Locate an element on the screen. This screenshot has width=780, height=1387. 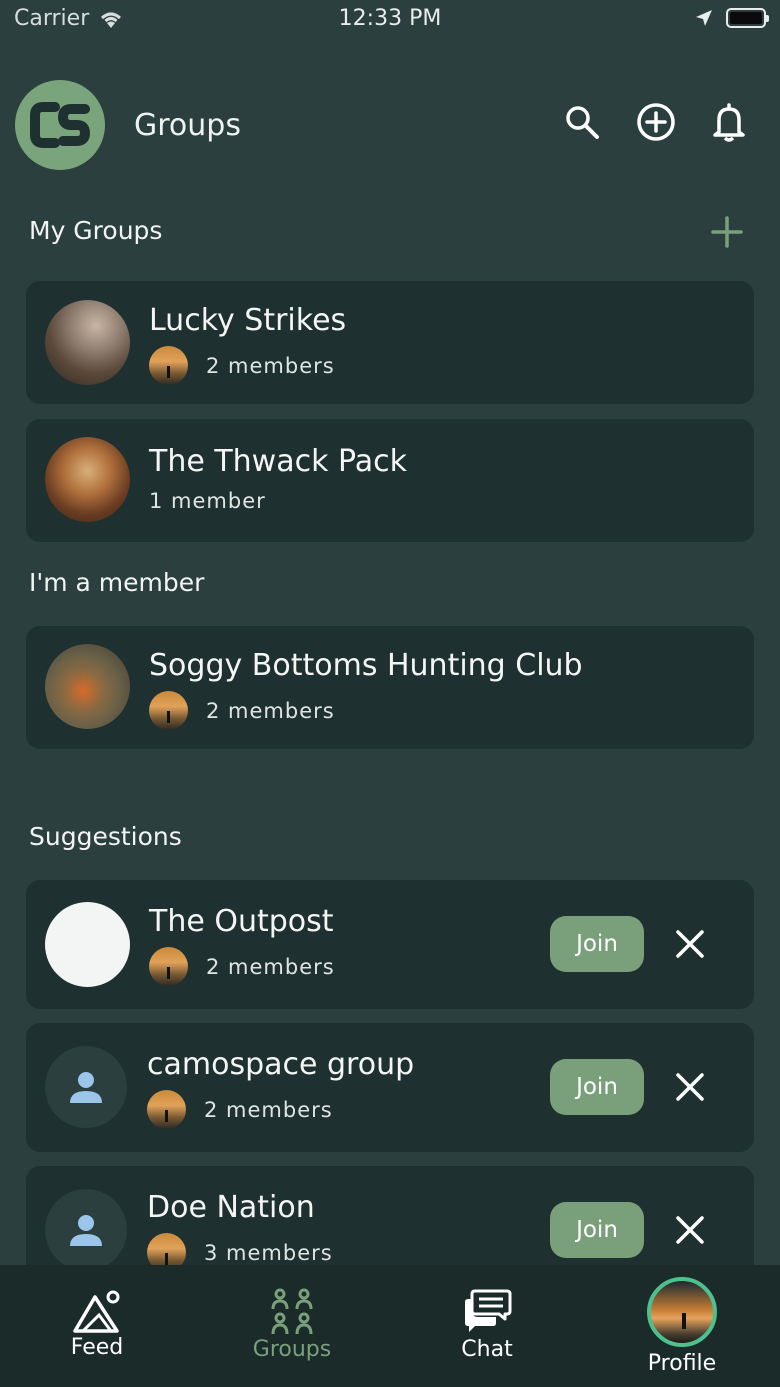
add-circle-icon is located at coordinates (656, 122).